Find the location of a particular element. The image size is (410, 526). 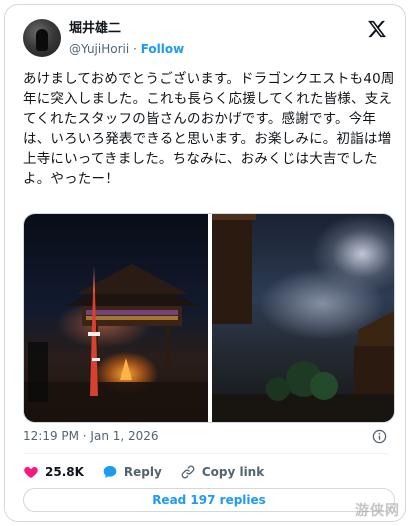

author-name: 堀井雄二 is located at coordinates (95, 29).